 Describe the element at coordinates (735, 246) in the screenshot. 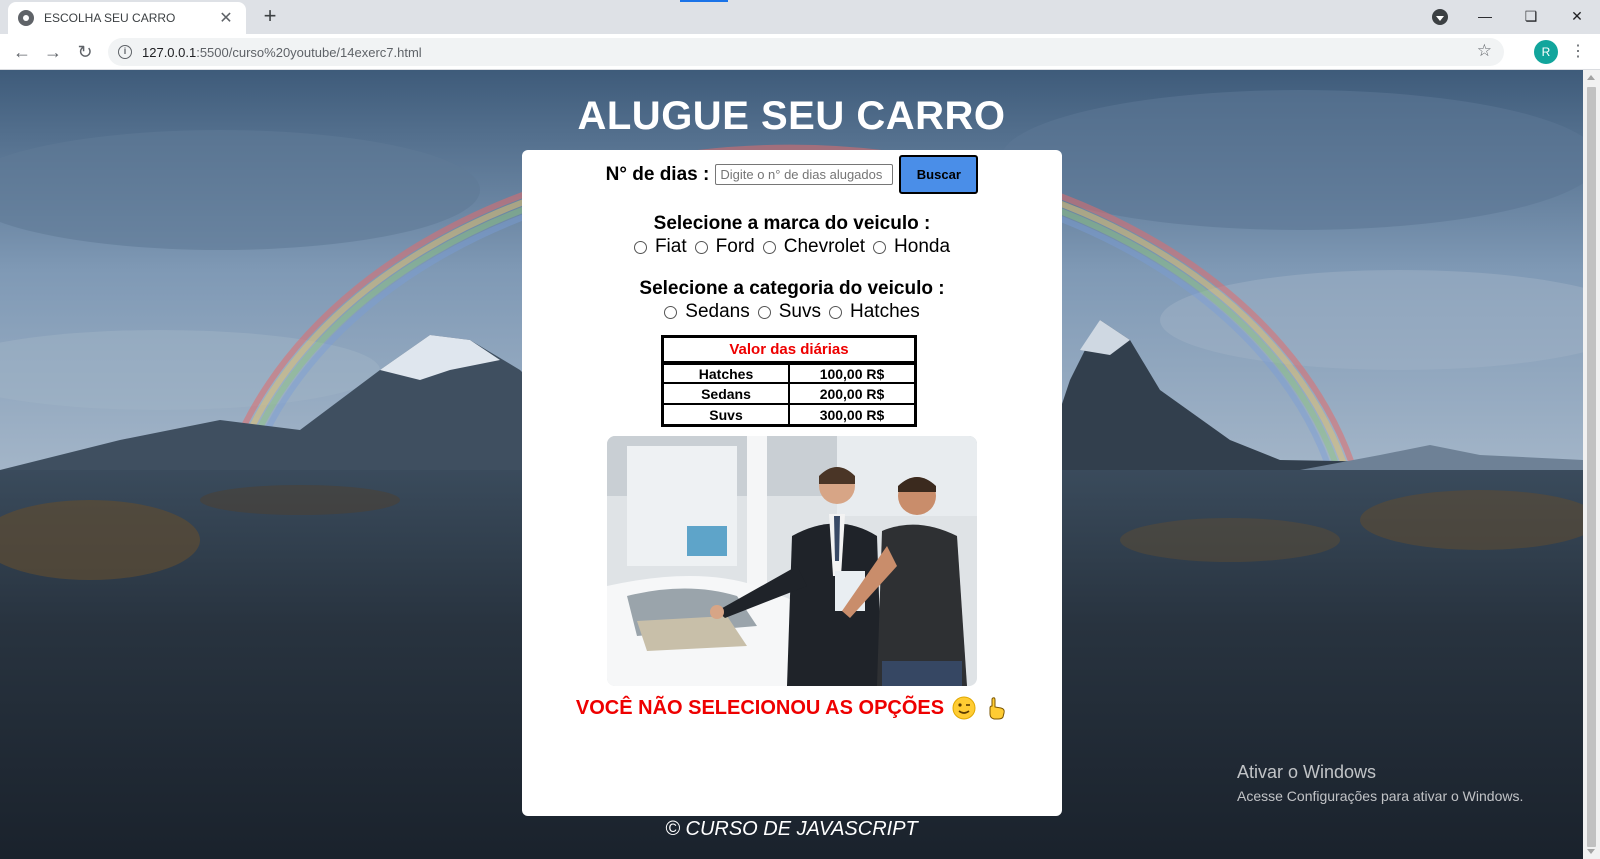

I see `brand-label: Ford` at that location.